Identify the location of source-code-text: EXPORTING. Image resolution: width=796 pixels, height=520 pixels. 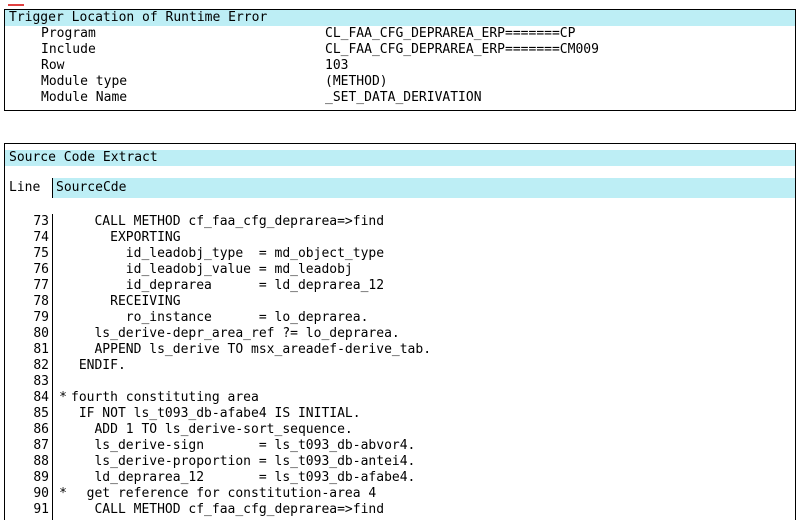
(126, 237).